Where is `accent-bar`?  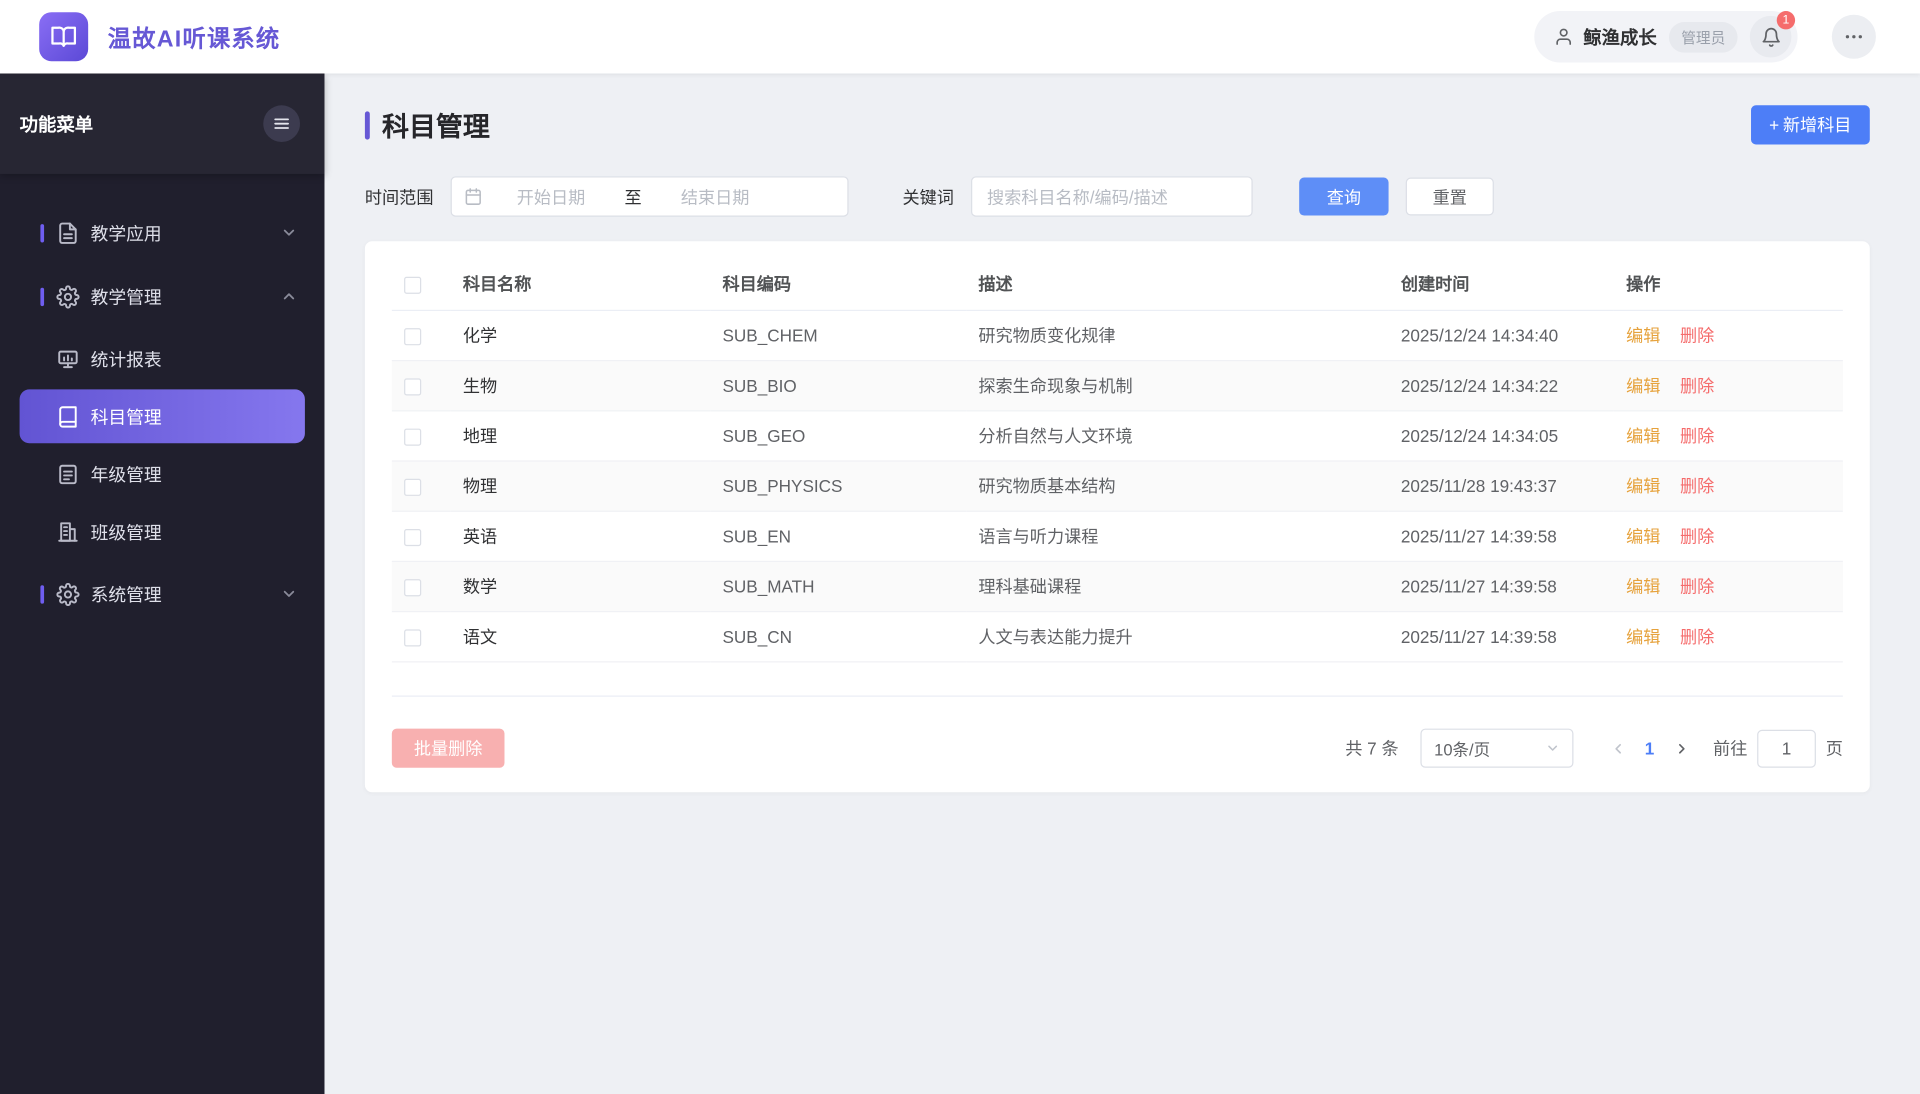 accent-bar is located at coordinates (42, 594).